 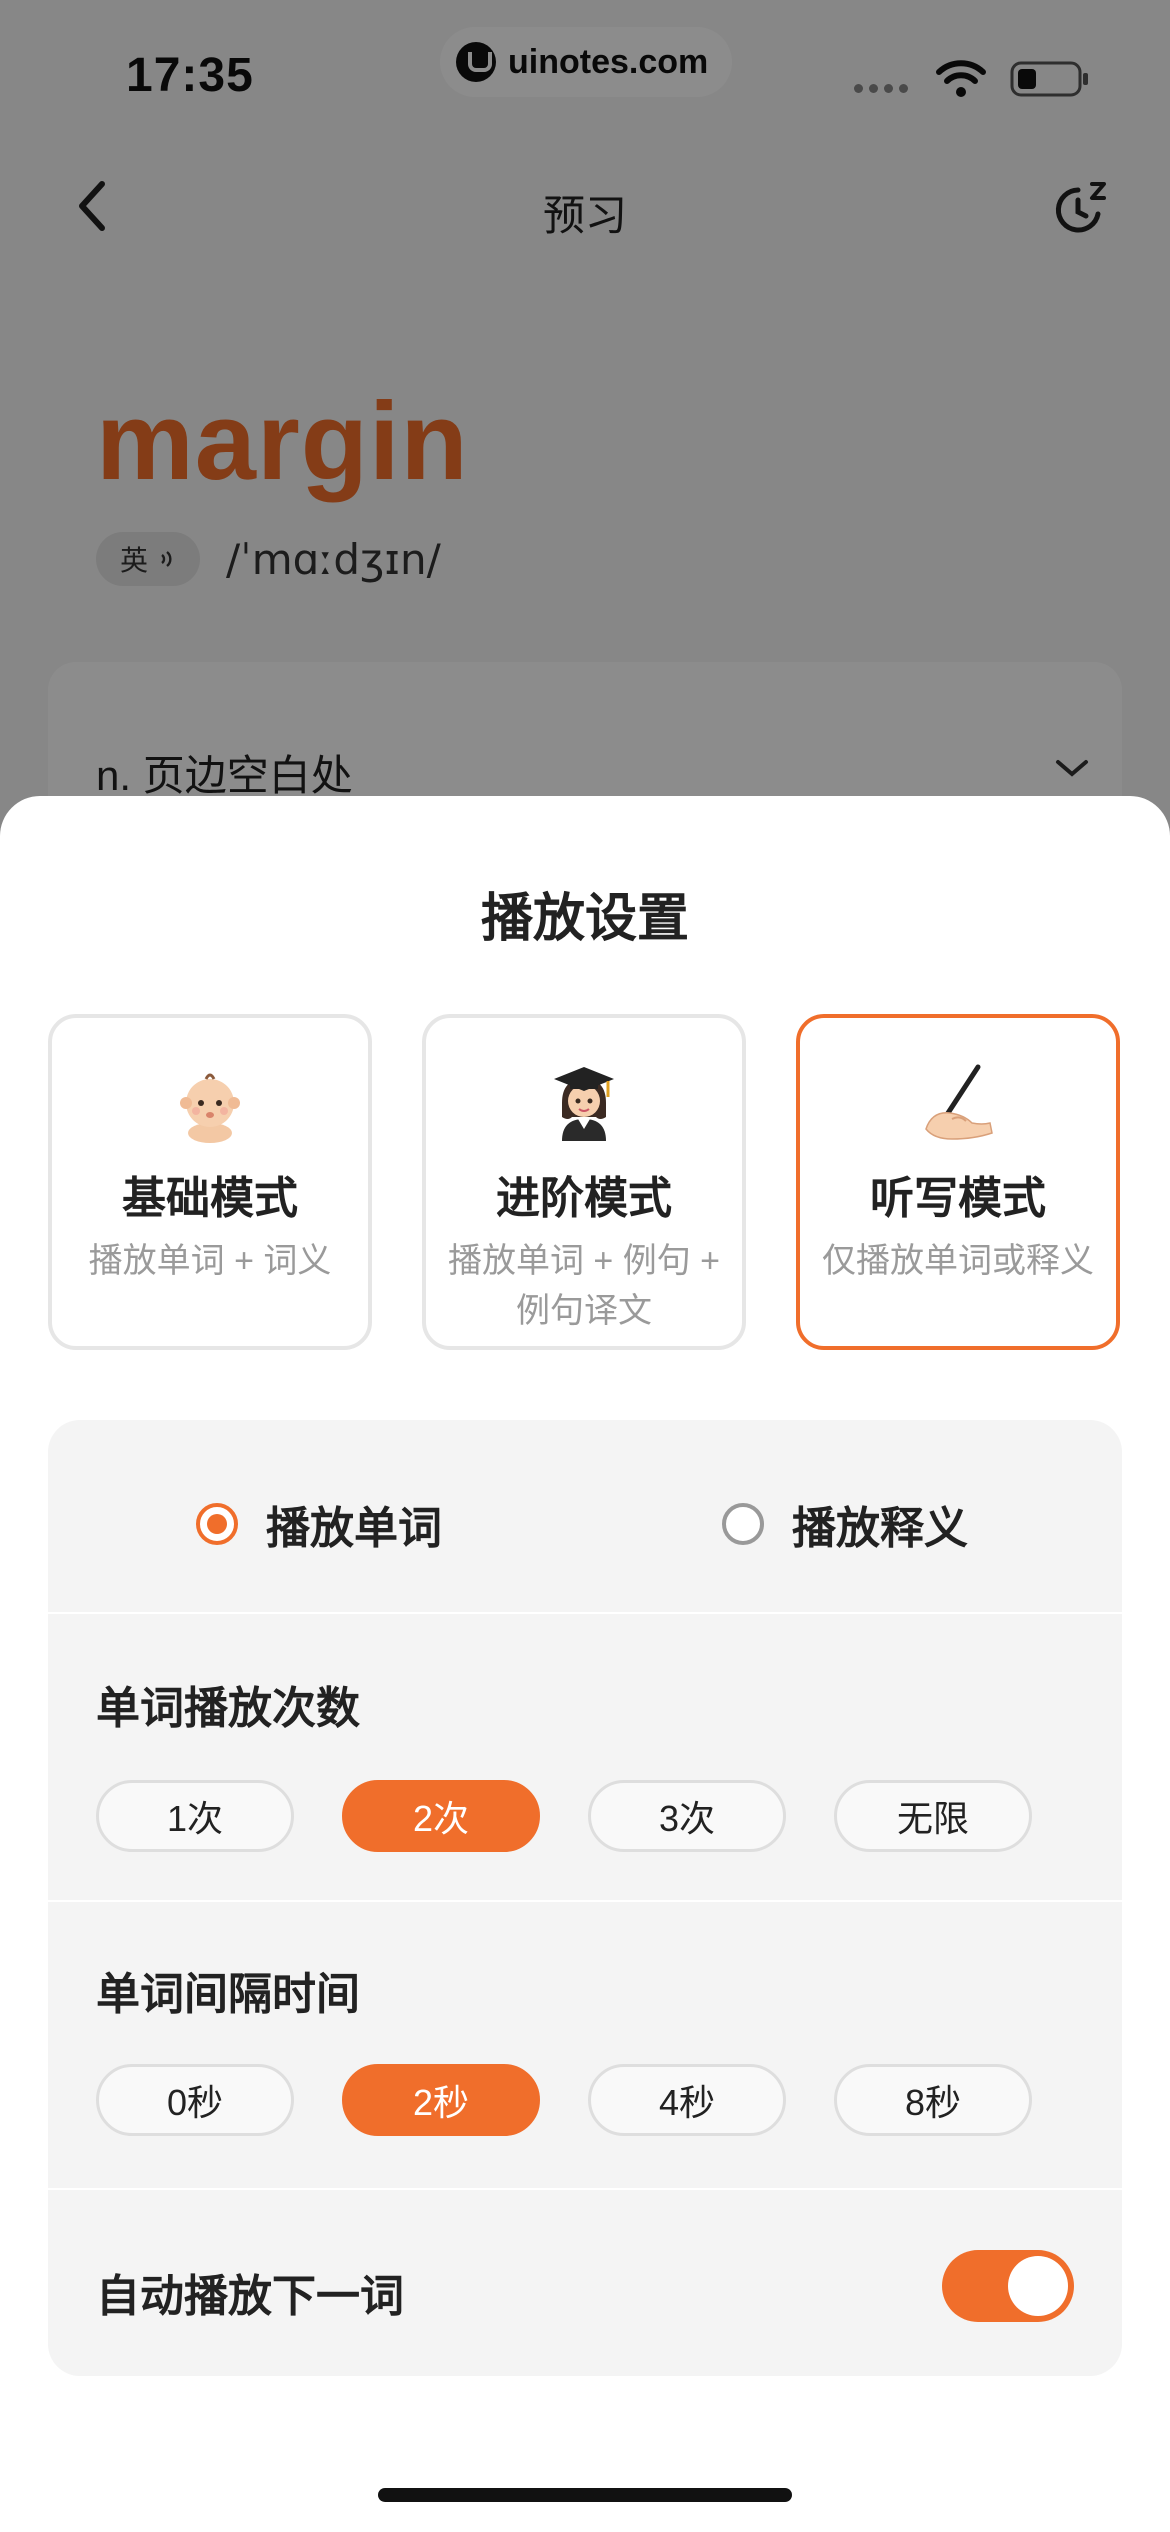 I want to click on repeat-option-unlimited: 无限, so click(x=933, y=1816).